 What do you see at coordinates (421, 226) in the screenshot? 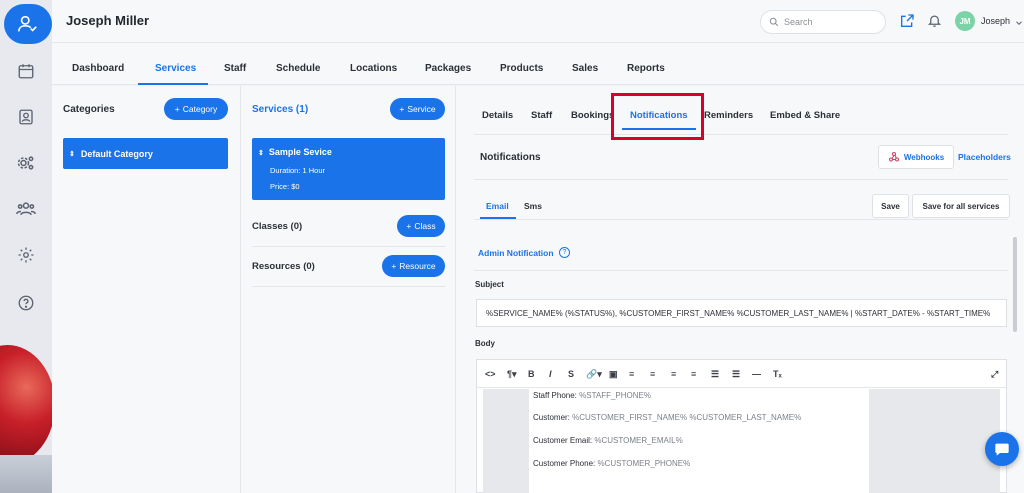
I see `add-class-button: + Class` at bounding box center [421, 226].